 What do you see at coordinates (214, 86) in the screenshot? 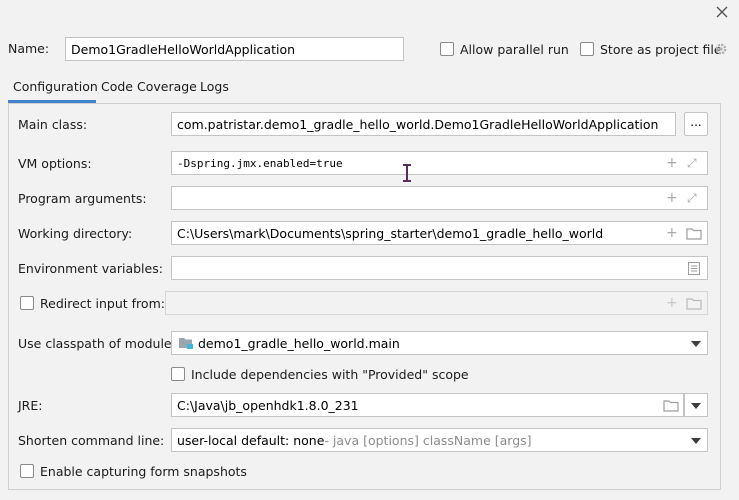
I see `tab-logs: Logs` at bounding box center [214, 86].